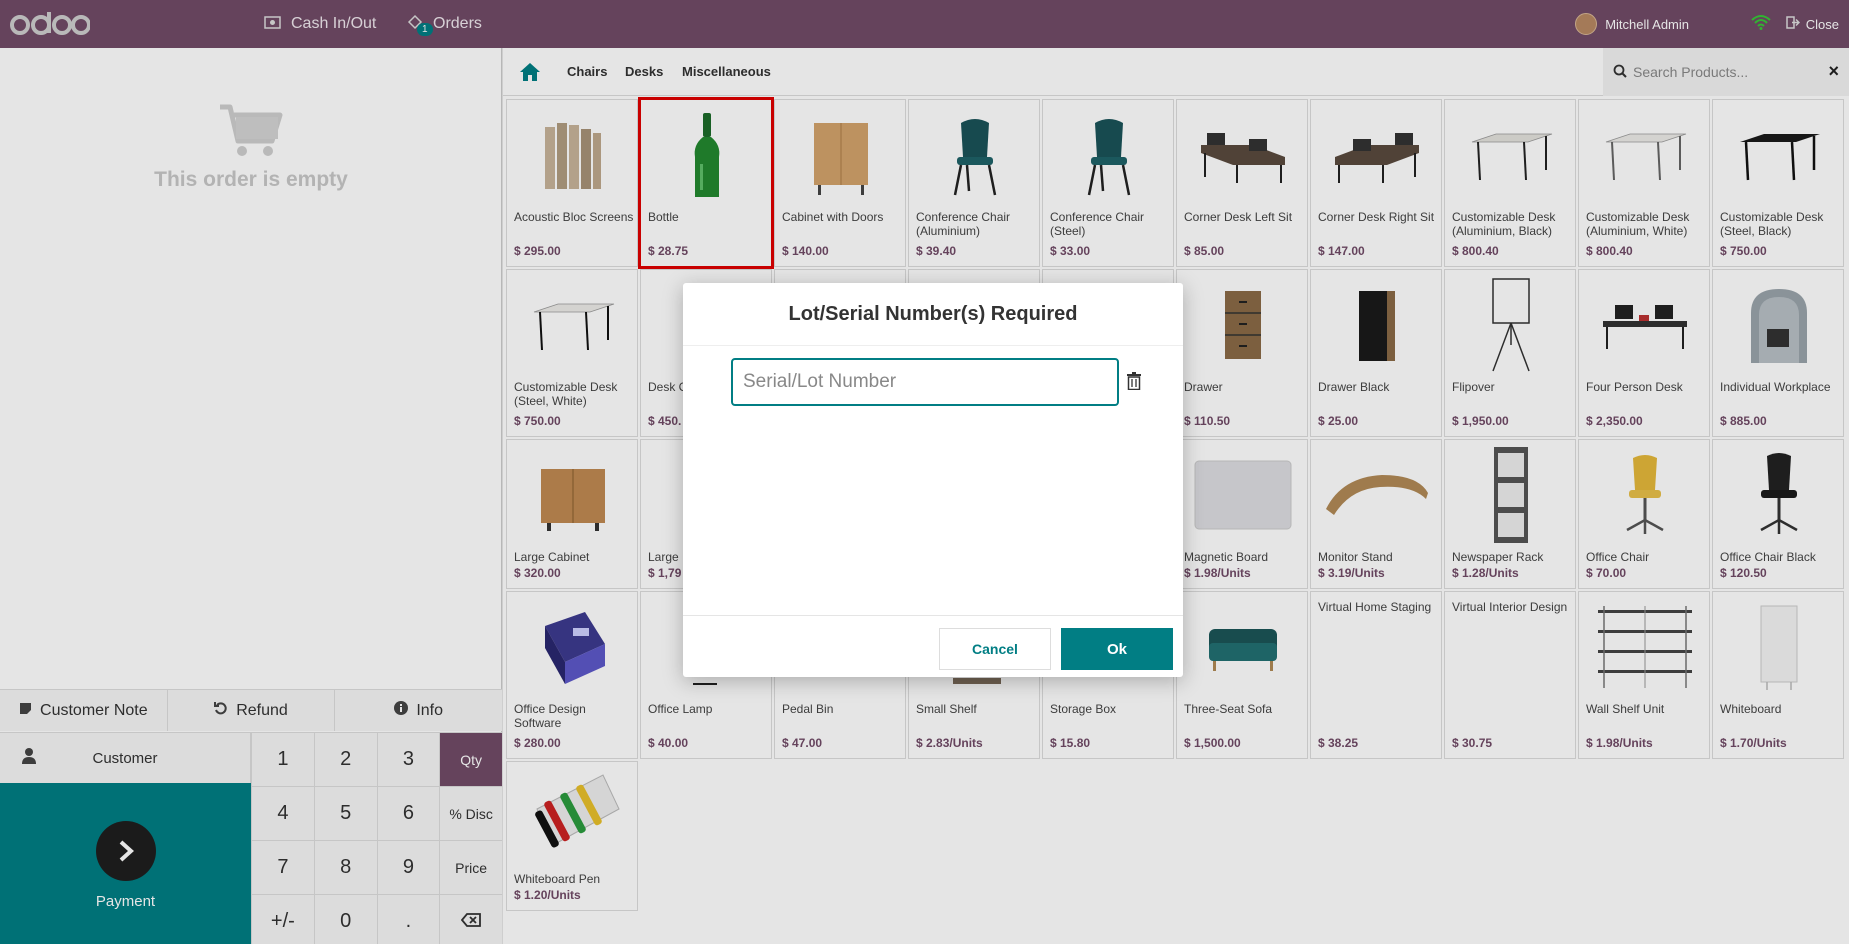  Describe the element at coordinates (933, 314) in the screenshot. I see `dialog-title: Lot/Serial Number(s) Required` at that location.